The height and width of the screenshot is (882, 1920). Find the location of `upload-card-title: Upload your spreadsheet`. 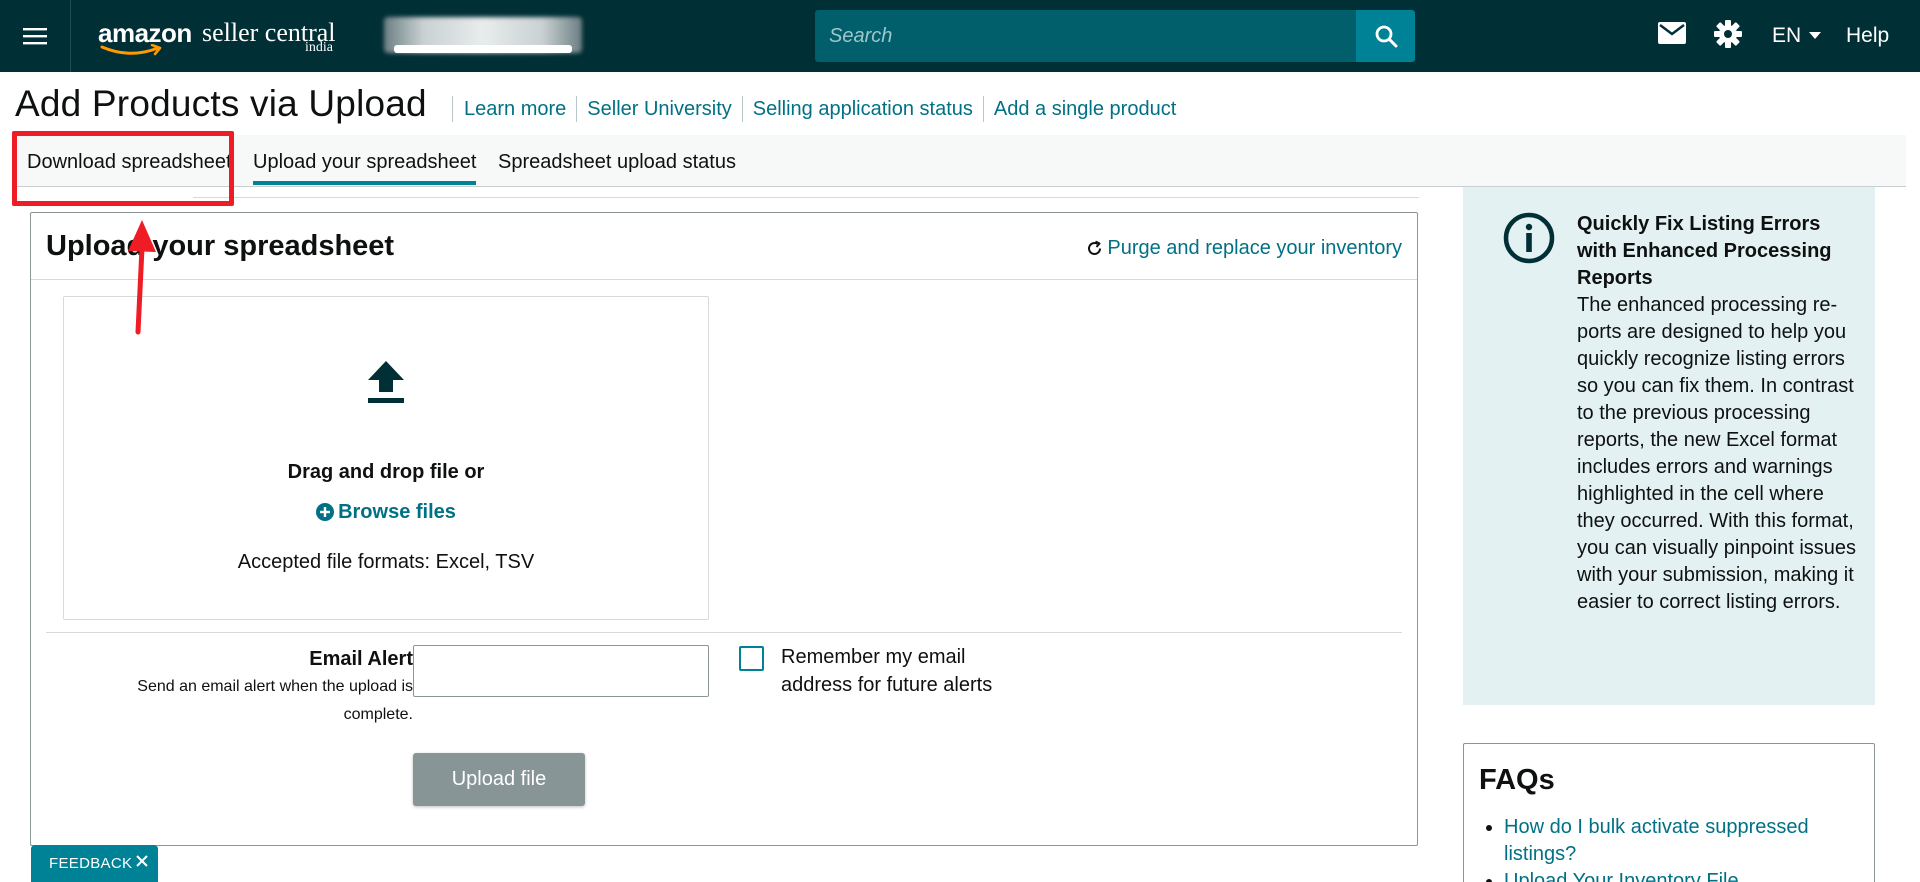

upload-card-title: Upload your spreadsheet is located at coordinates (220, 246).